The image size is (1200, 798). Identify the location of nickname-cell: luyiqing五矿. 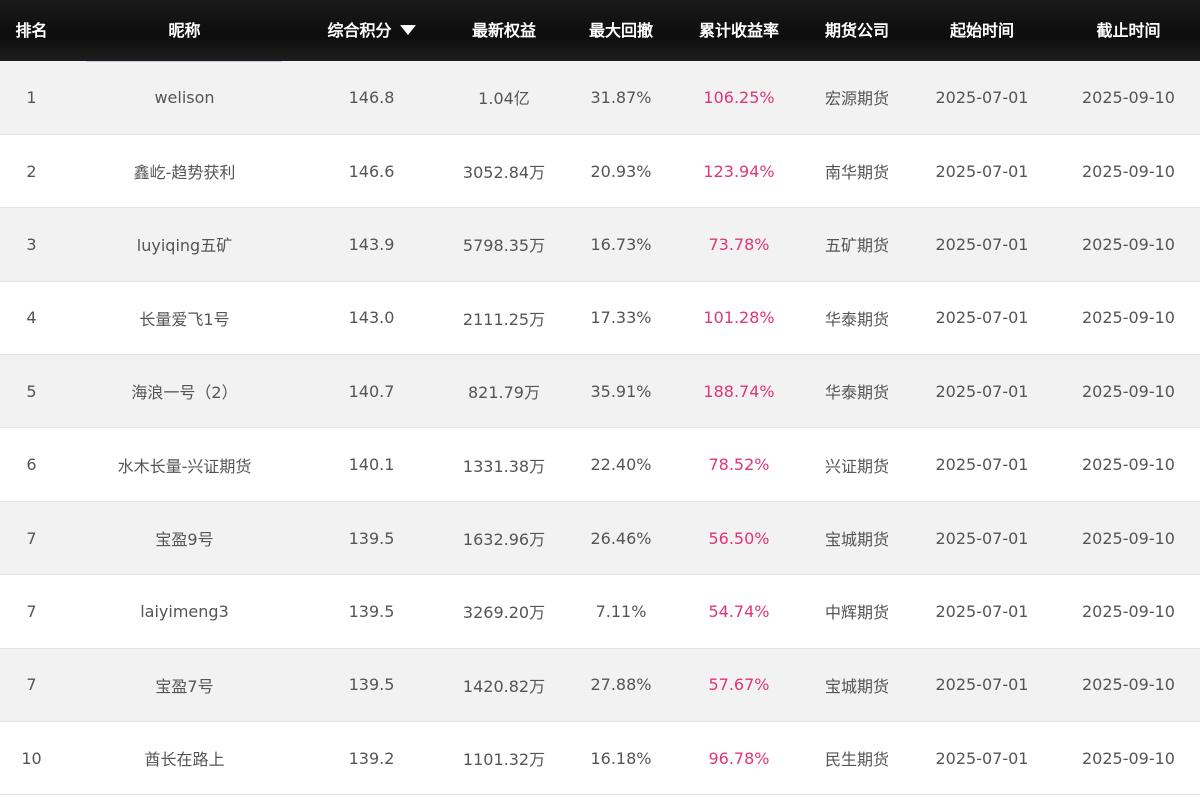
(184, 244).